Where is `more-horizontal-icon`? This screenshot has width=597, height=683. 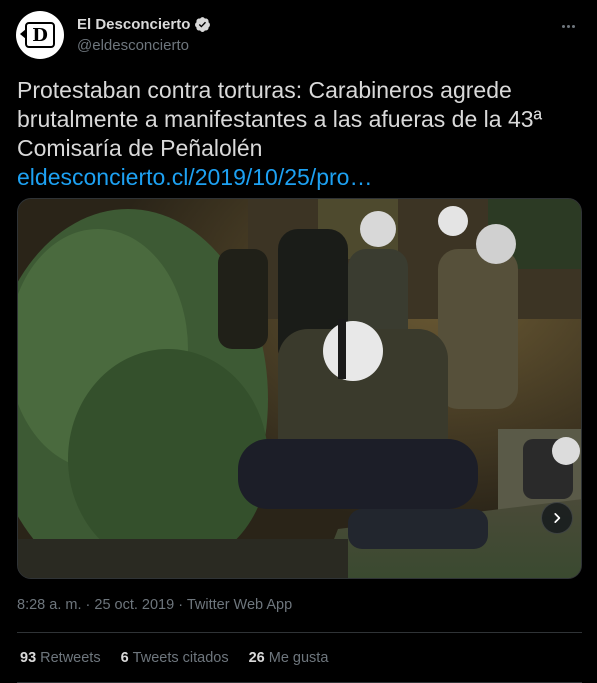 more-horizontal-icon is located at coordinates (568, 26).